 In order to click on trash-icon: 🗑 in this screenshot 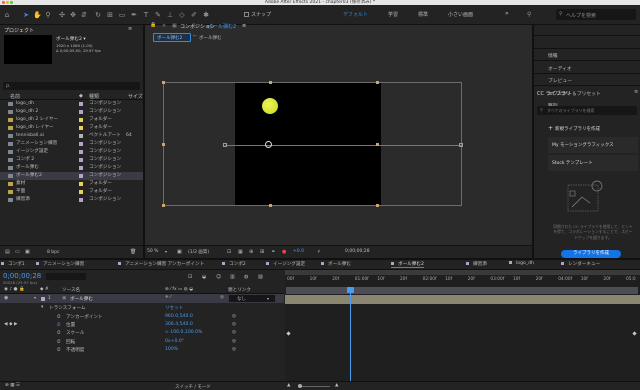, I will do `click(133, 252)`.